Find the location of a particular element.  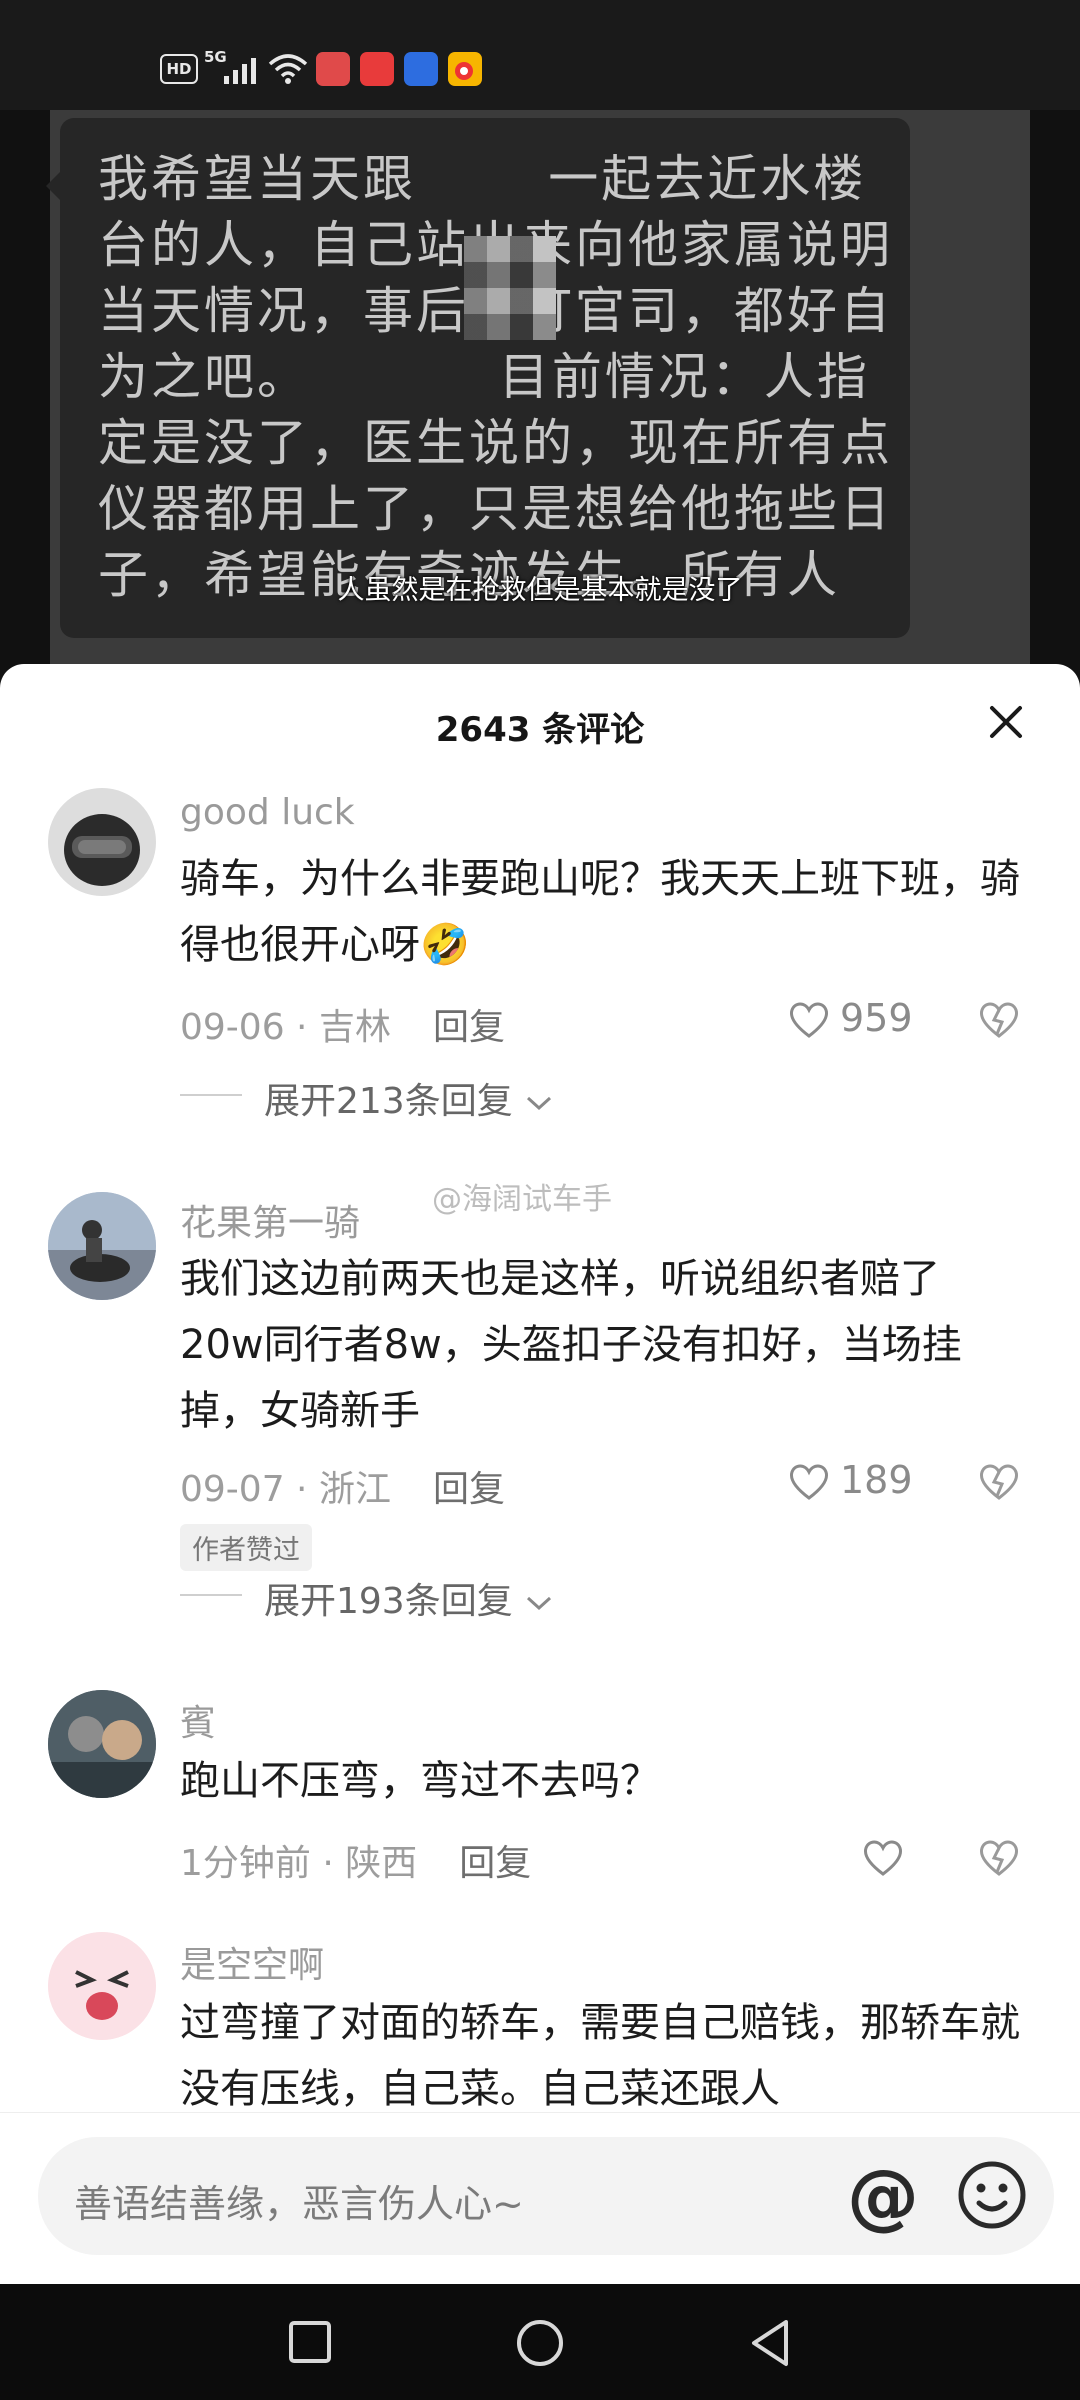

comment-location: 吉林 is located at coordinates (354, 1027).